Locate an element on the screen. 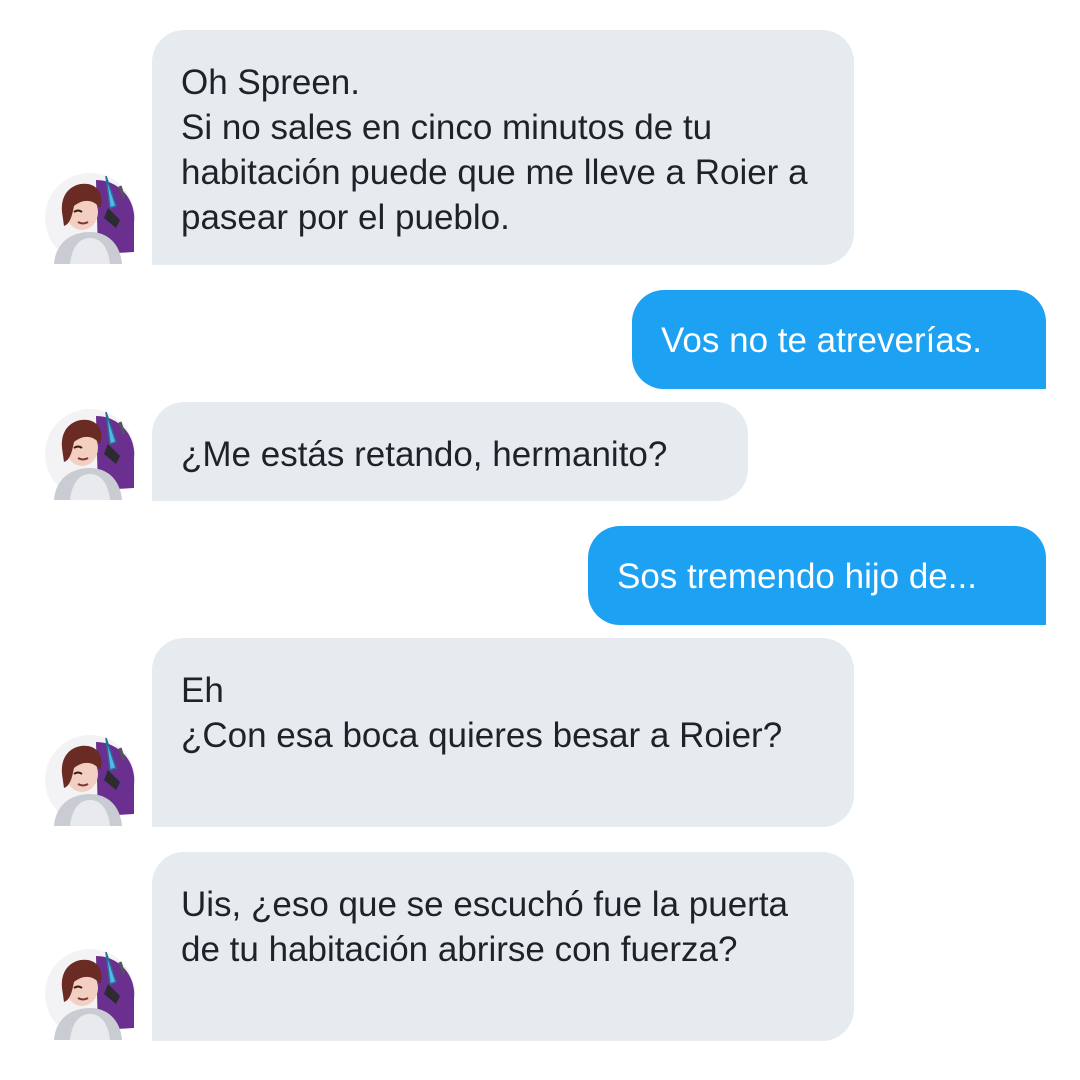 The height and width of the screenshot is (1080, 1080). message-bubble-incoming: Eh ¿Con esa boca quieres besar a Roier? is located at coordinates (503, 732).